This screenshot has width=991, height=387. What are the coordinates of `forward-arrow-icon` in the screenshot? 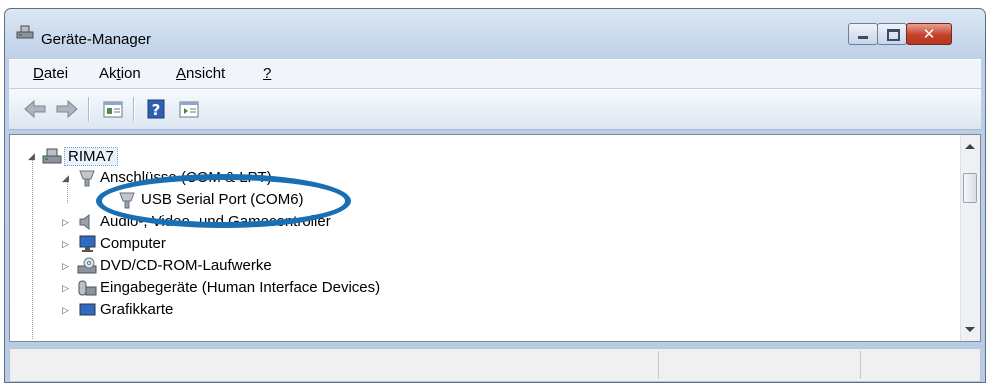 It's located at (67, 109).